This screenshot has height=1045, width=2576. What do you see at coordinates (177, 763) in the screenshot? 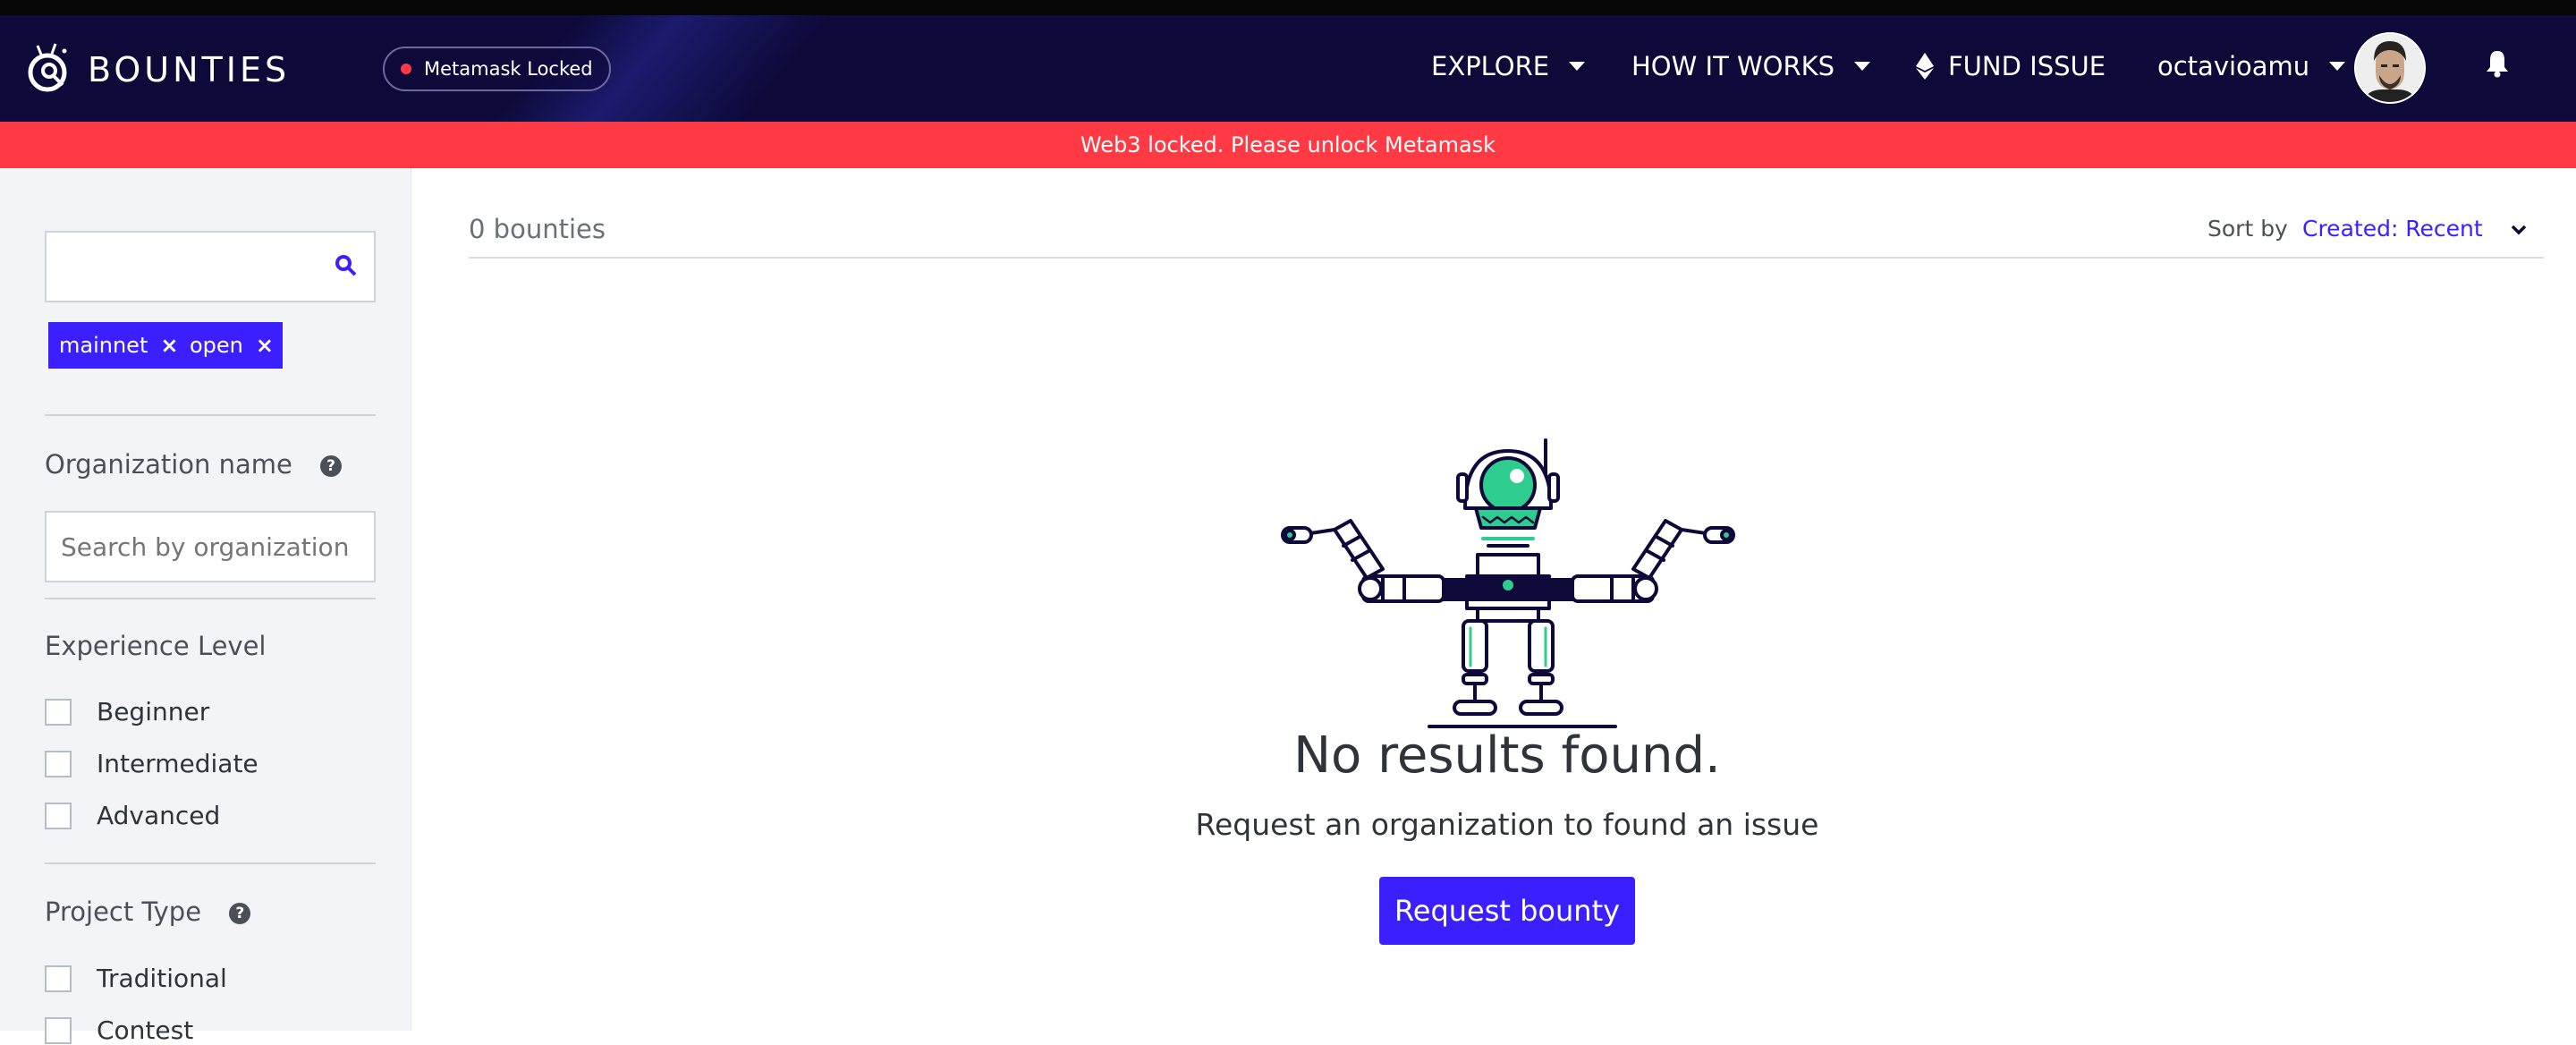
I see `checkbox-label: Intermediate` at bounding box center [177, 763].